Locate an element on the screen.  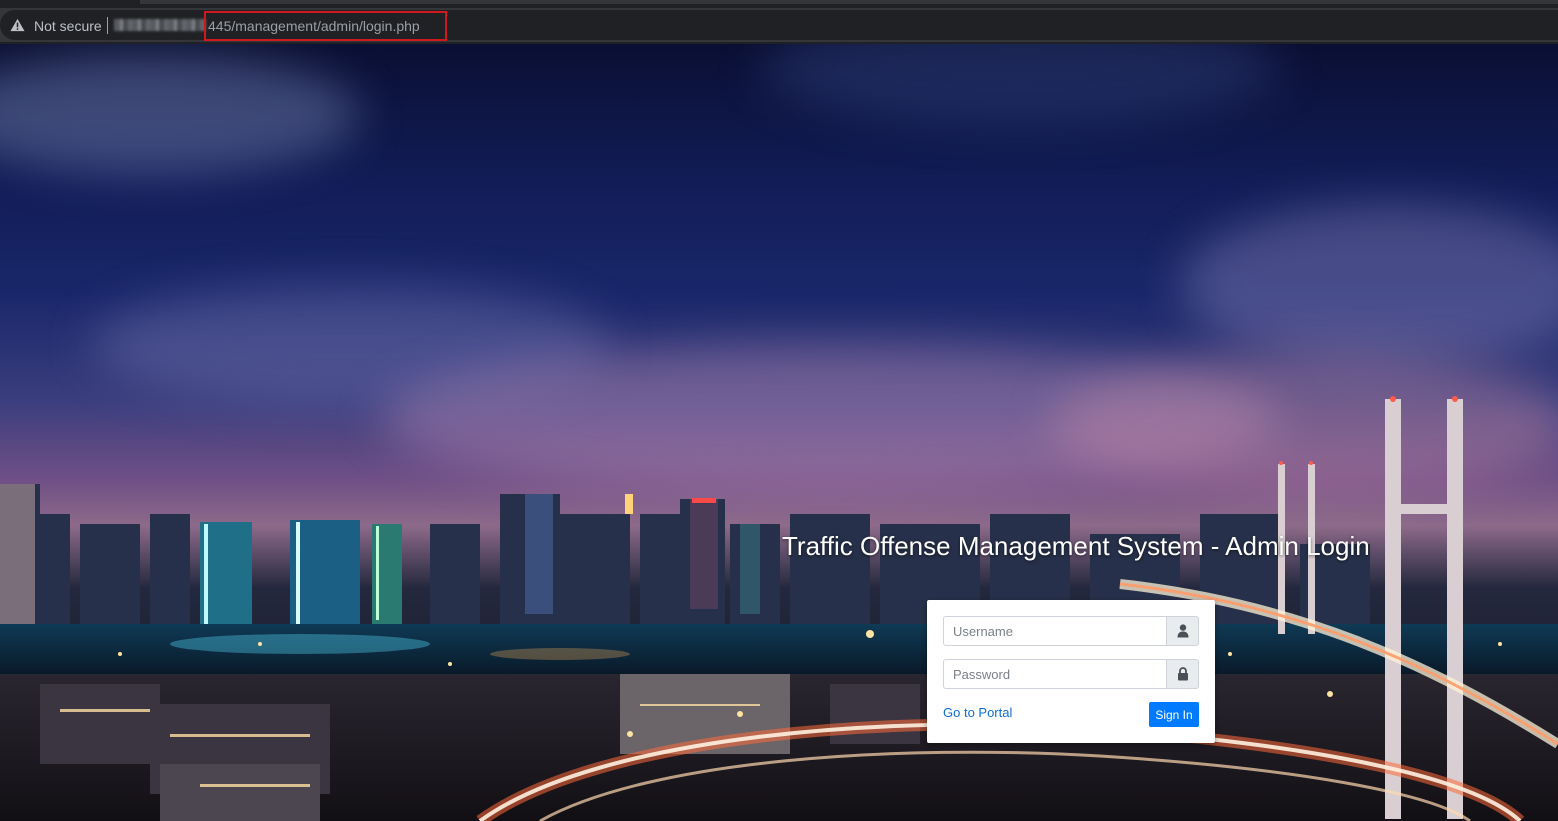
sign-in-button: Sign In is located at coordinates (1174, 714).